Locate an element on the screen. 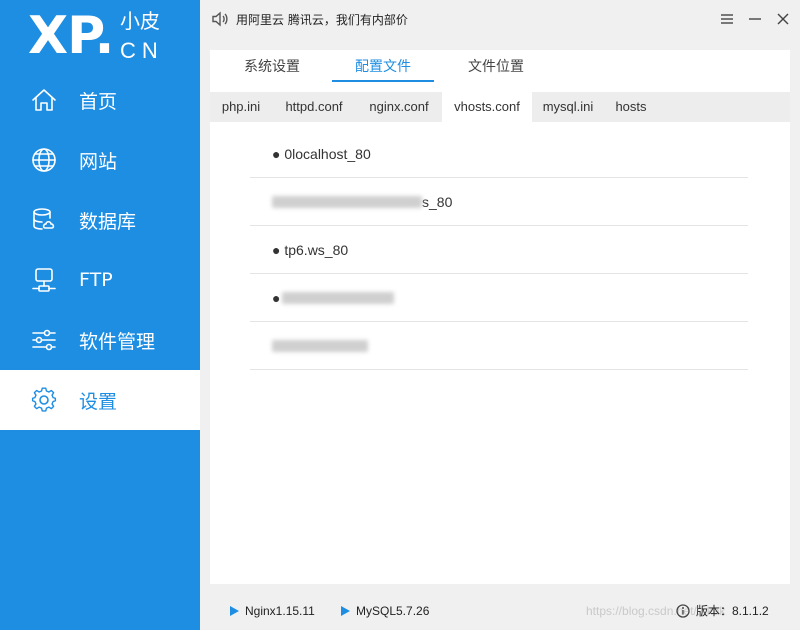 Image resolution: width=800 pixels, height=630 pixels. nginx-version: Nginx1.15.11 is located at coordinates (280, 611).